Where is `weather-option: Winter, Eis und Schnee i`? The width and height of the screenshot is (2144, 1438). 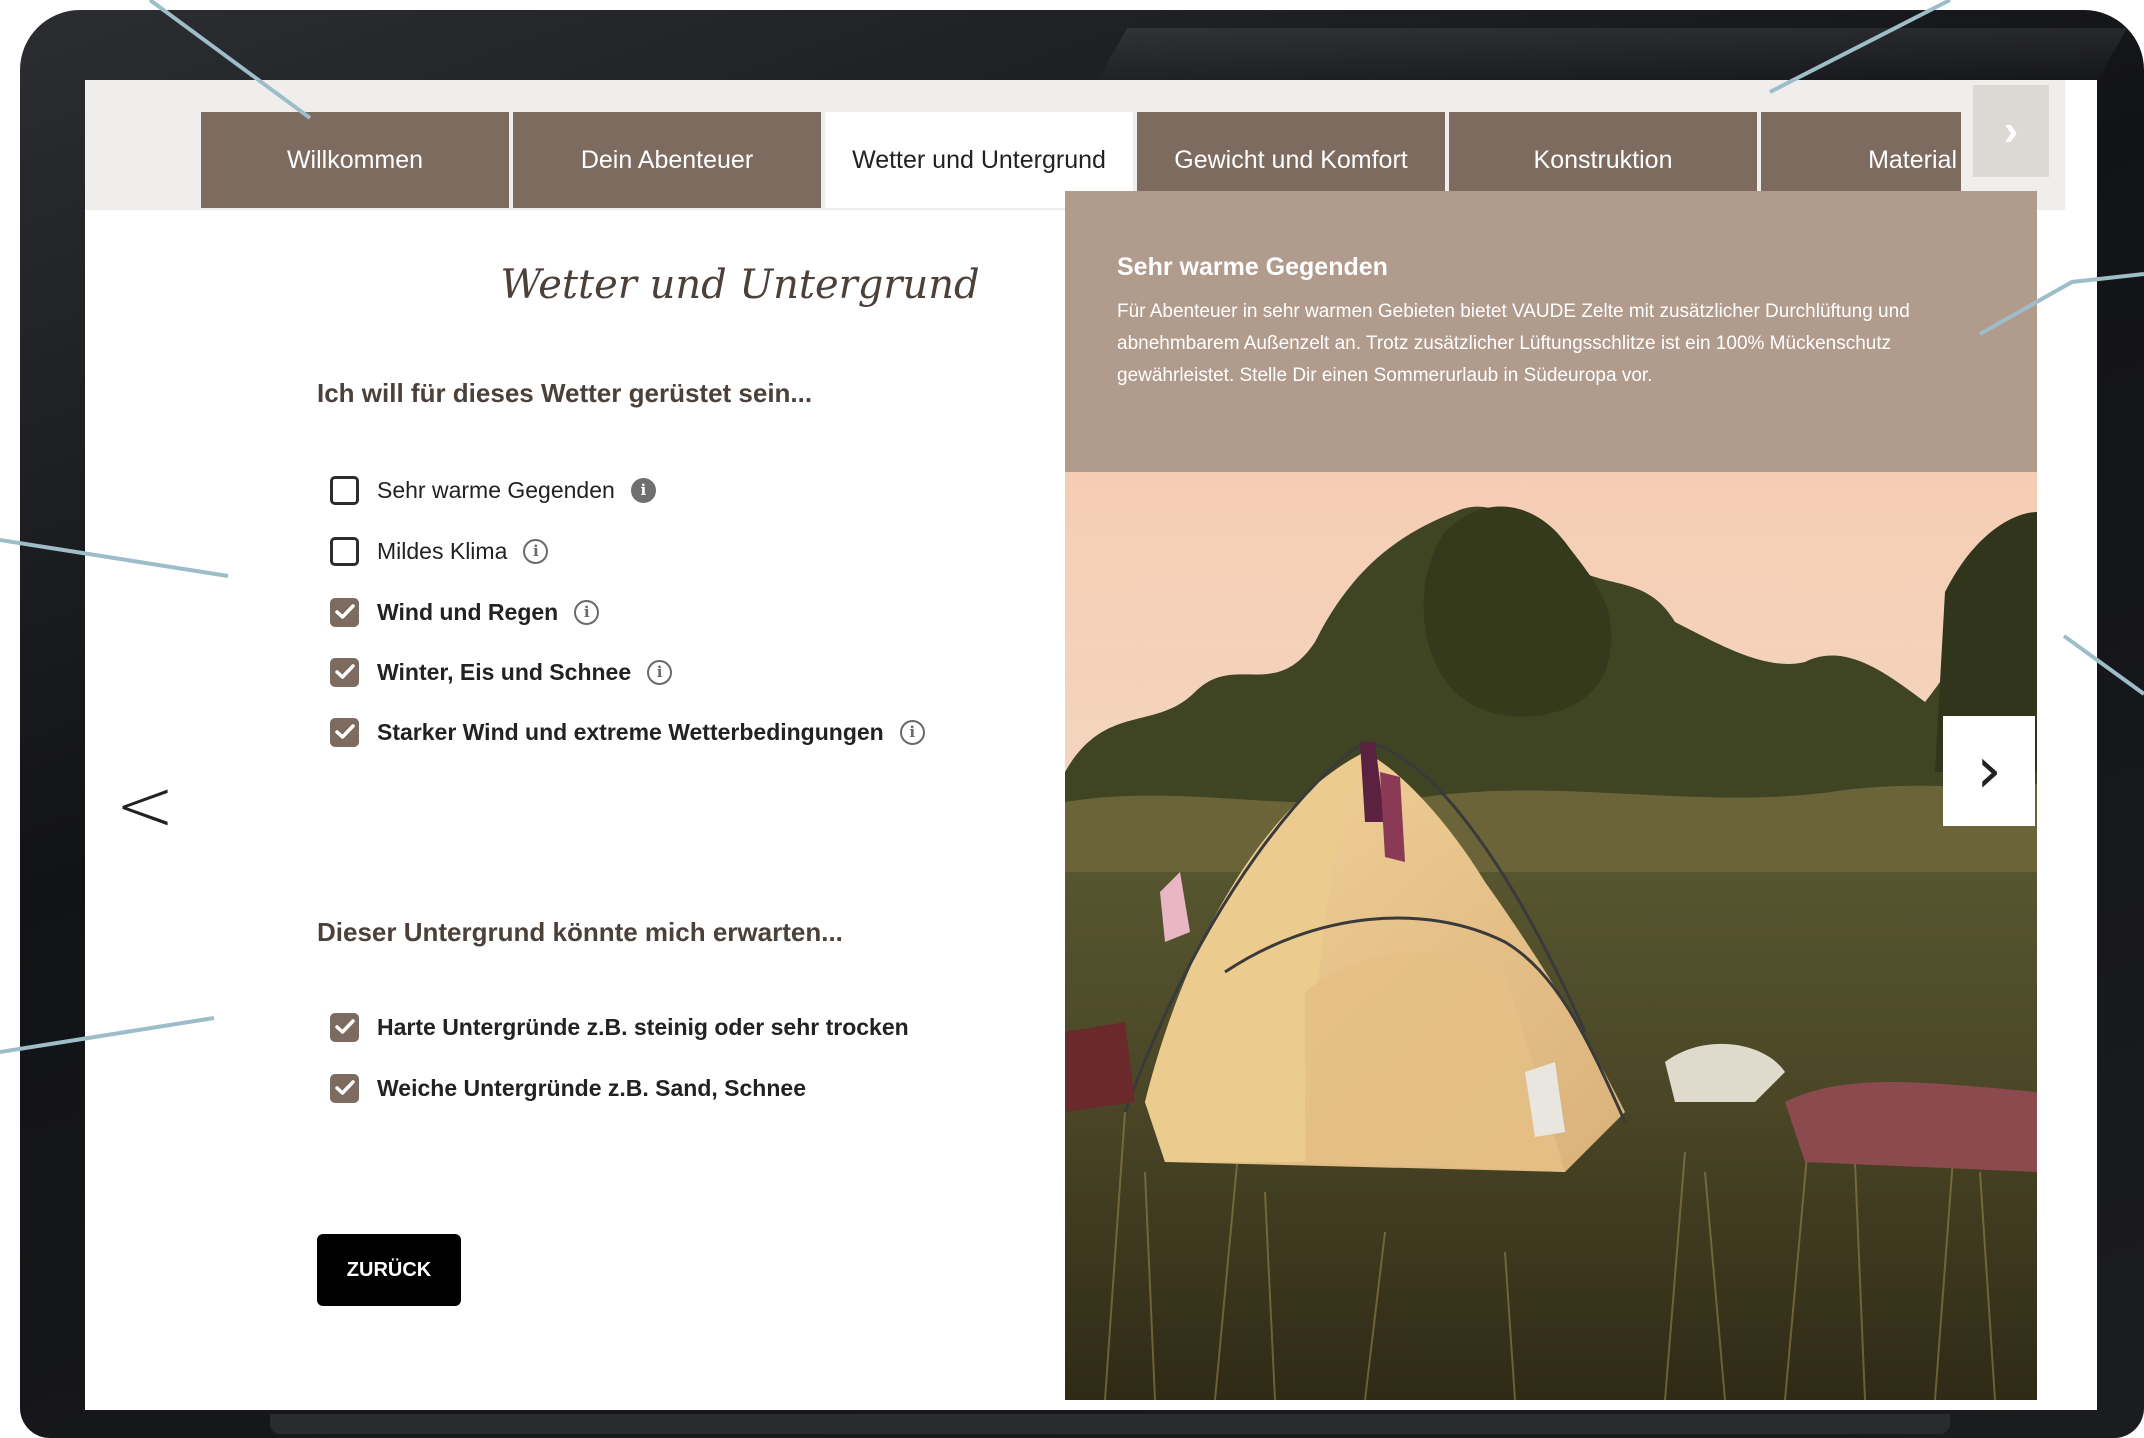
weather-option: Winter, Eis und Schnee i is located at coordinates (501, 672).